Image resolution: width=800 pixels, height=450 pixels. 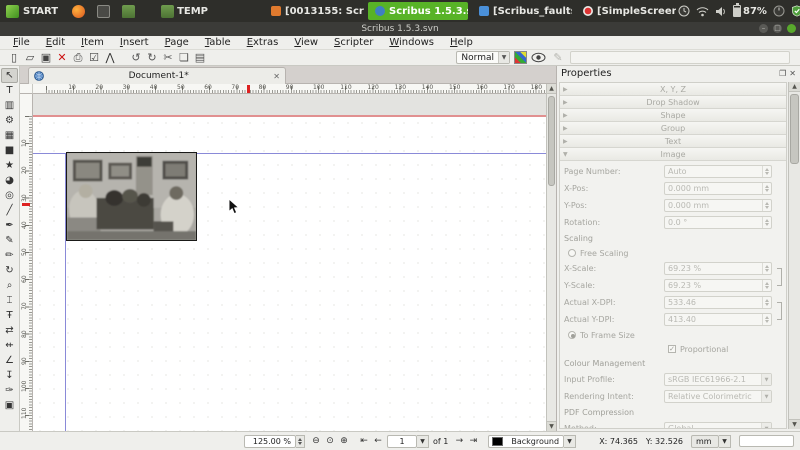 I want to click on to-frame-size-radio, so click(x=572, y=335).